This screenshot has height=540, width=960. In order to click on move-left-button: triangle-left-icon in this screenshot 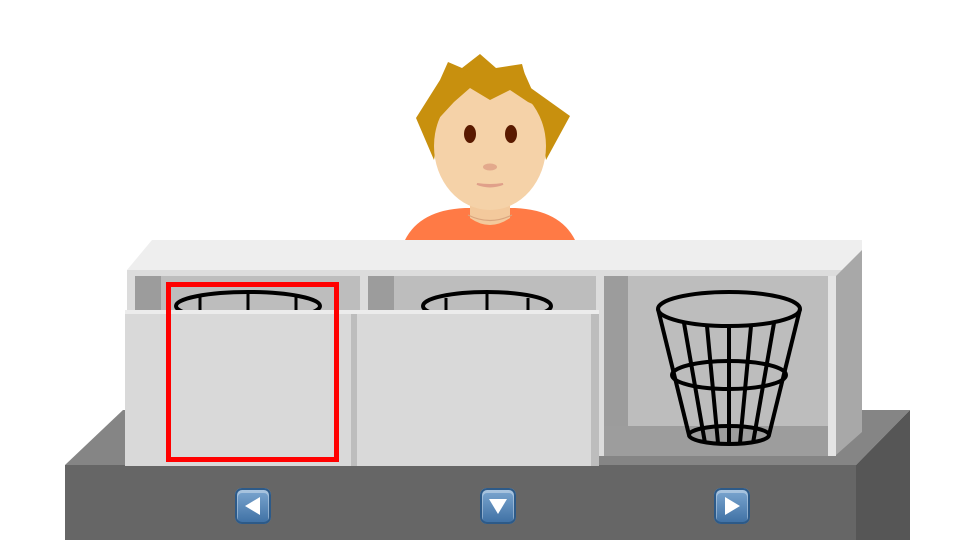, I will do `click(253, 506)`.